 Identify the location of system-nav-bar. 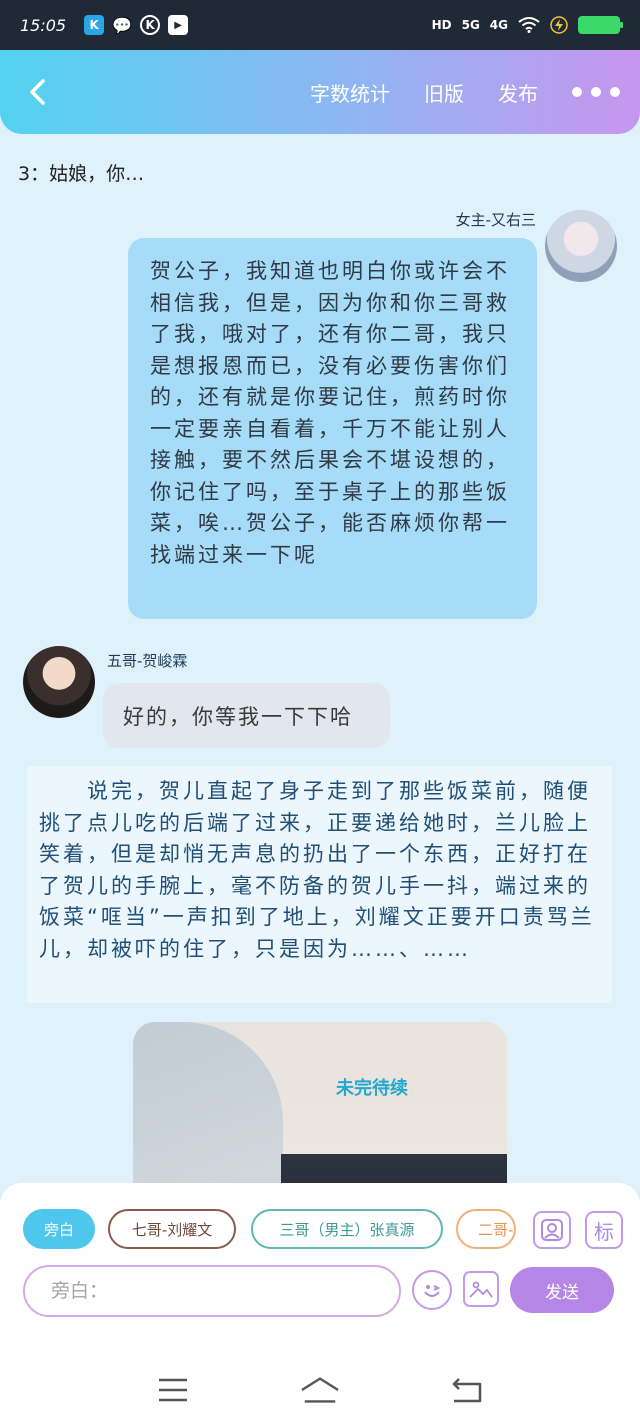
(320, 1390).